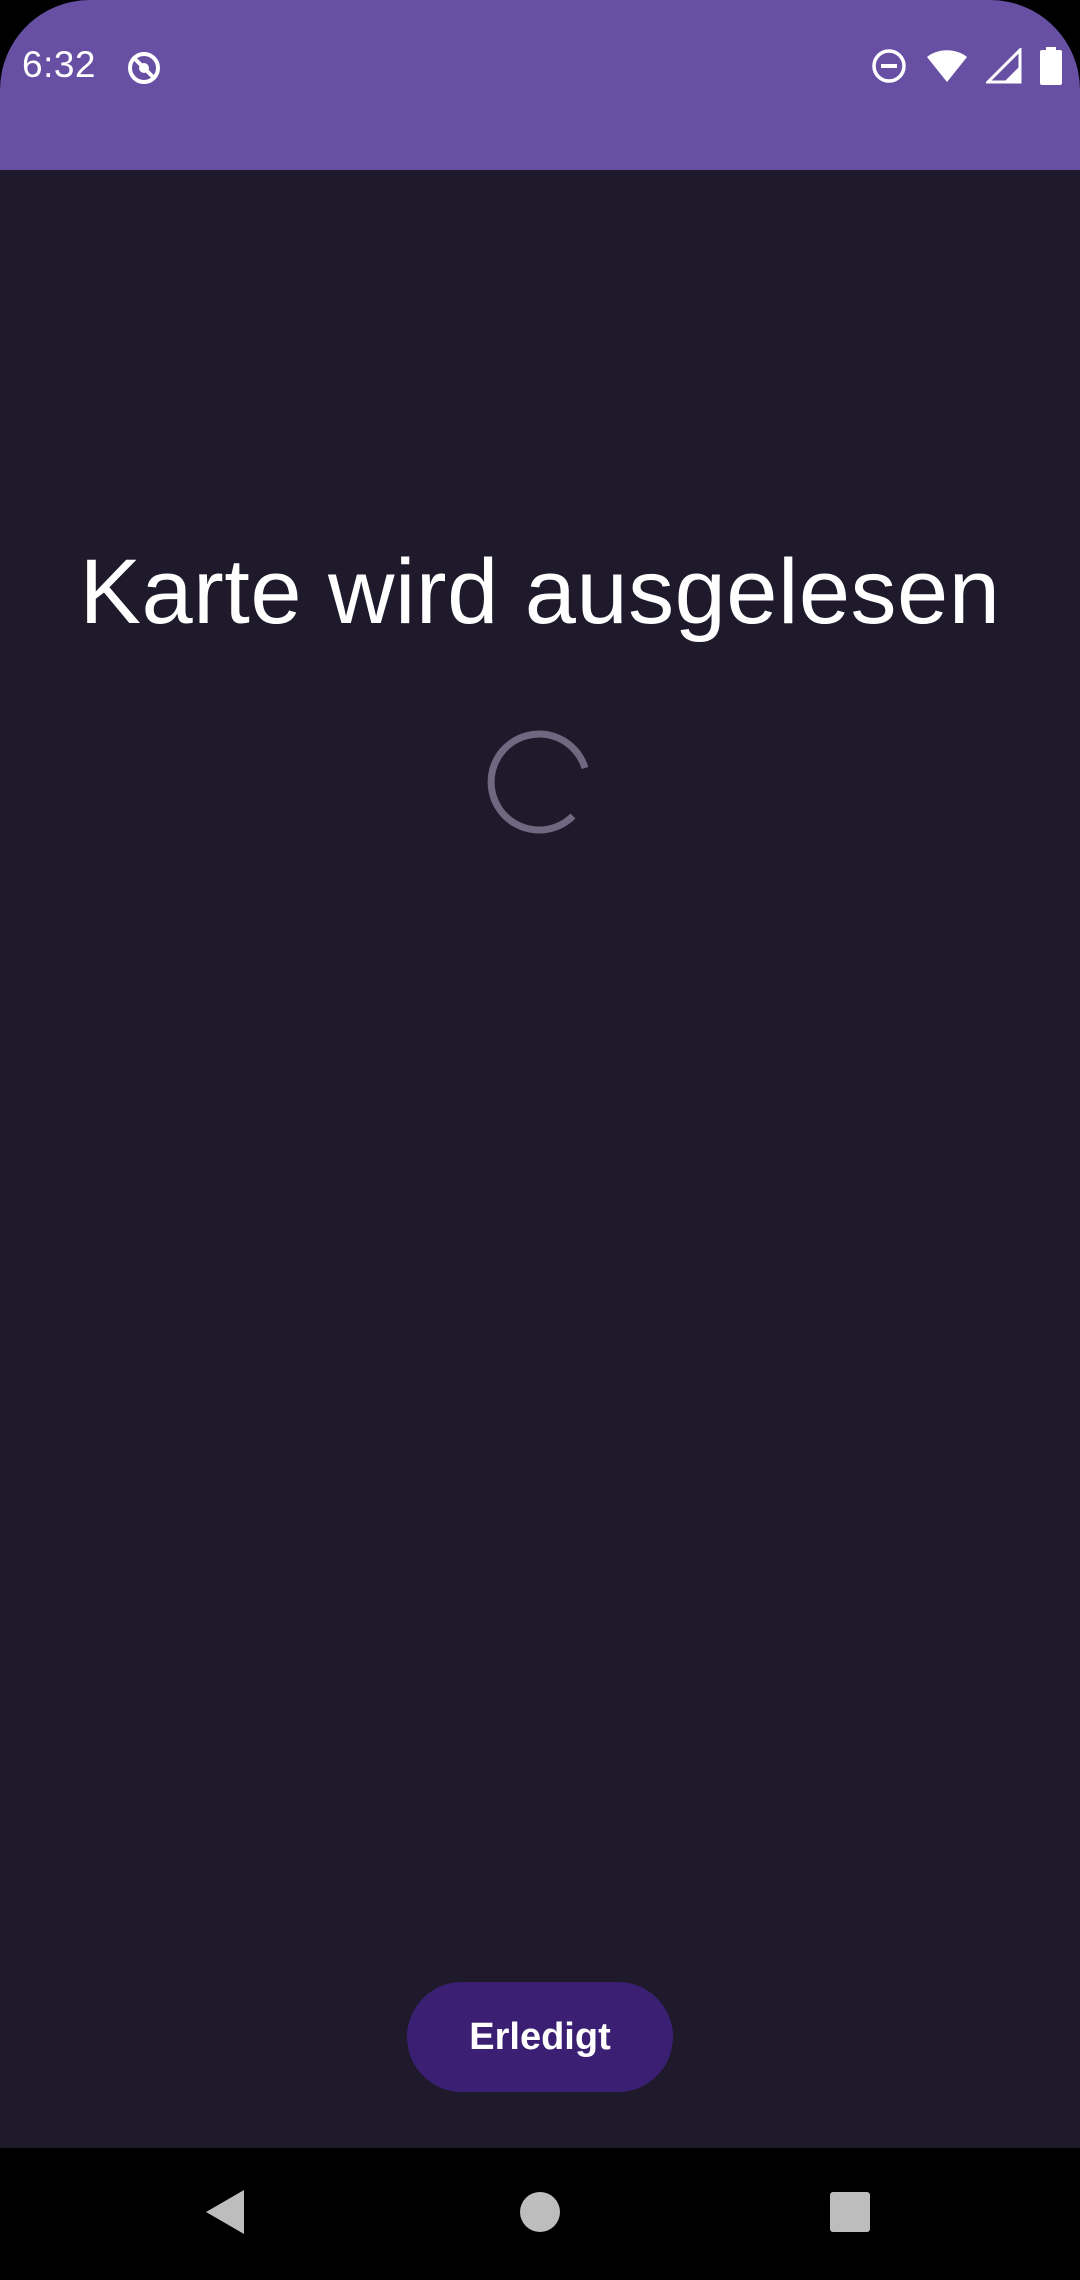  Describe the element at coordinates (889, 68) in the screenshot. I see `do-not-disturb-icon` at that location.